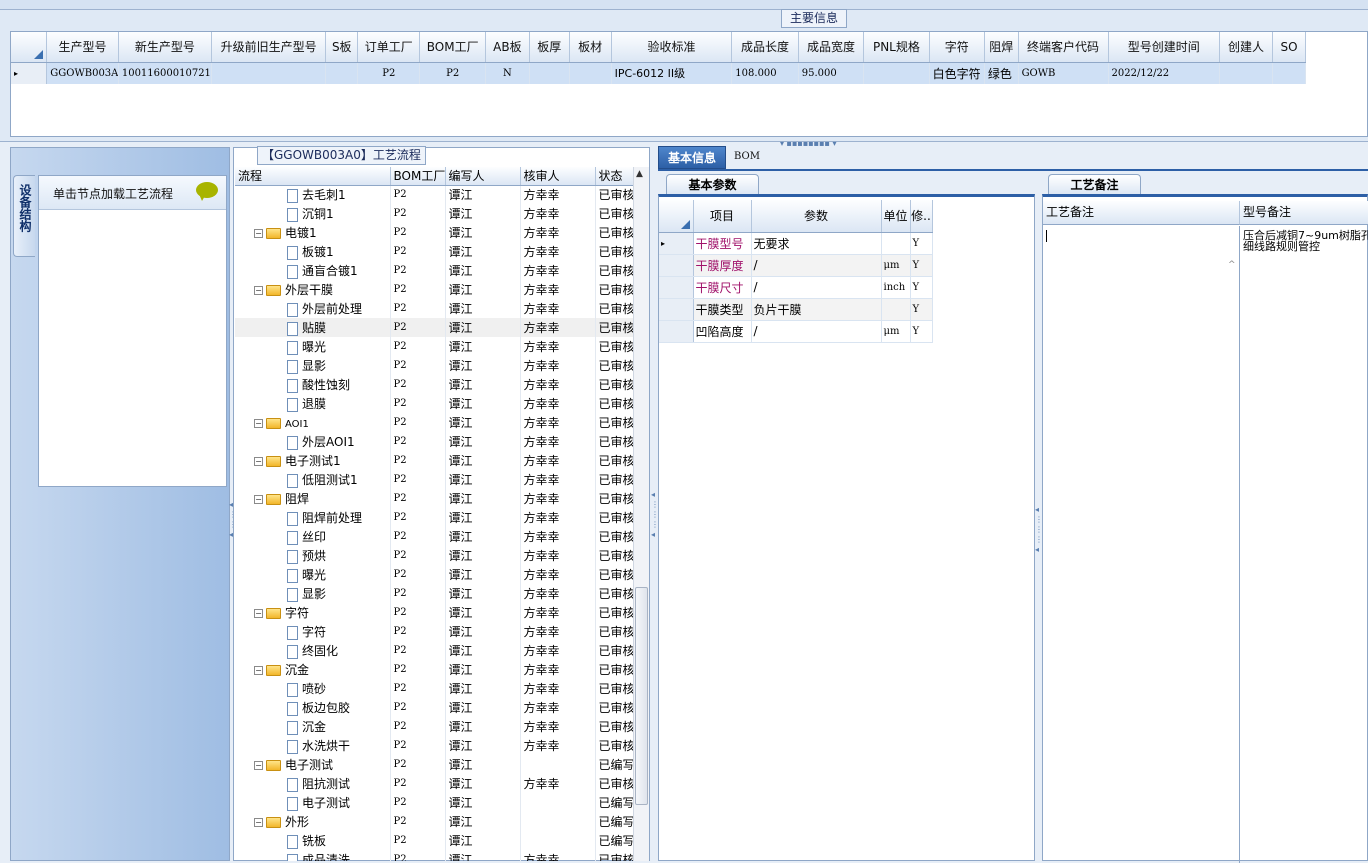  What do you see at coordinates (896, 309) in the screenshot?
I see `param-unit` at bounding box center [896, 309].